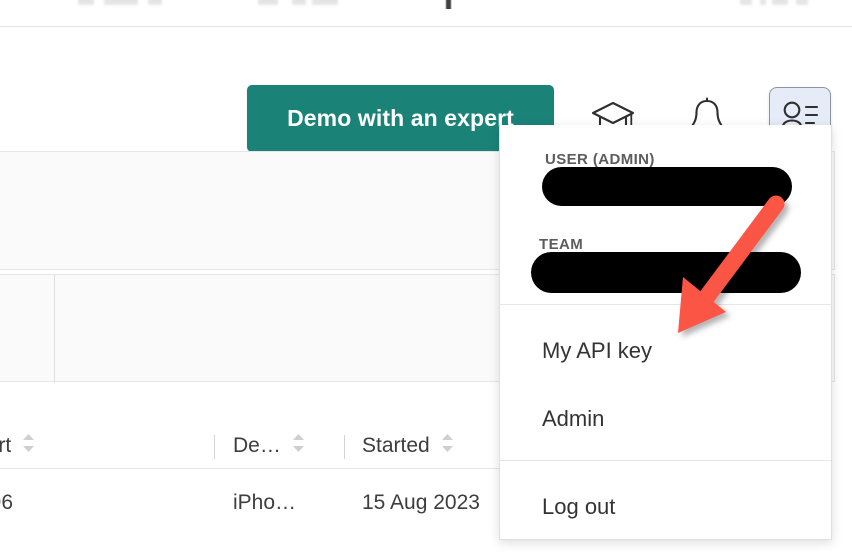 The image size is (852, 552). What do you see at coordinates (665, 507) in the screenshot?
I see `menu-item-log-out: Log out` at bounding box center [665, 507].